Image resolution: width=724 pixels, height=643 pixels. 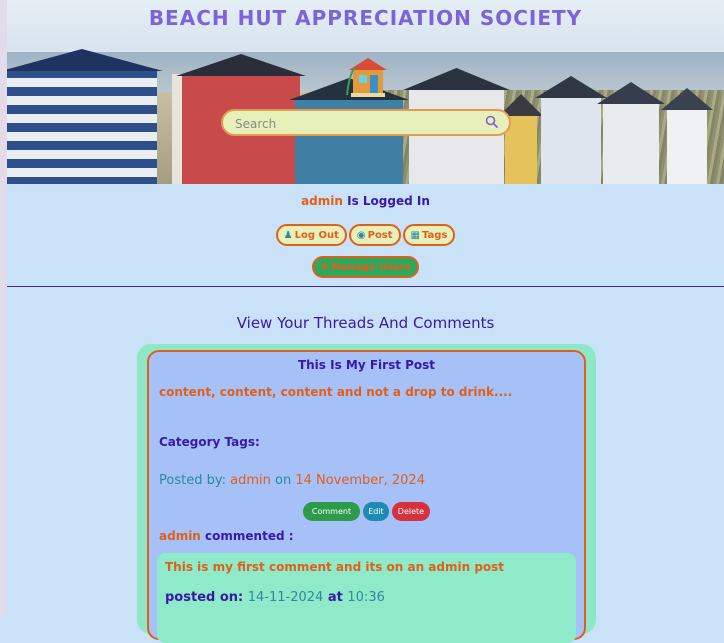 I want to click on posted-on-label: posted on:, so click(x=204, y=597).